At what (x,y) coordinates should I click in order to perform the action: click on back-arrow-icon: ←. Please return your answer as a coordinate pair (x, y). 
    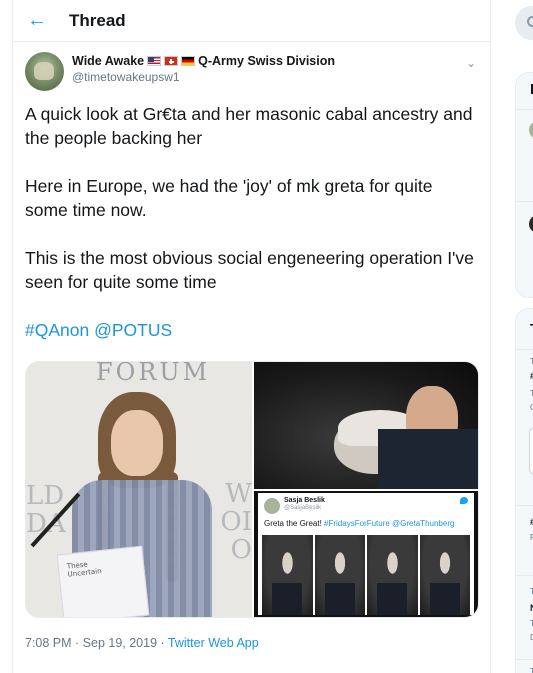
    Looking at the image, I should click on (37, 21).